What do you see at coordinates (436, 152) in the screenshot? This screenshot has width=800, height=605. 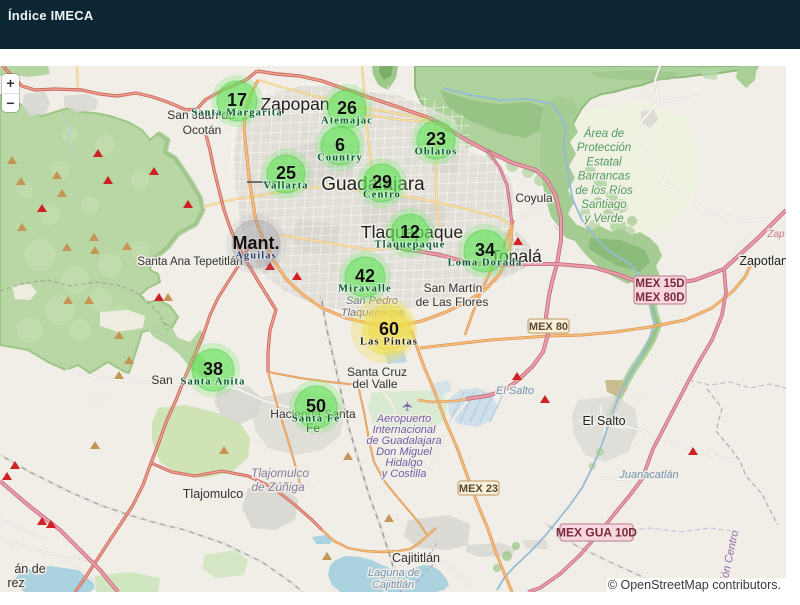 I see `svg-text: Oblatos` at bounding box center [436, 152].